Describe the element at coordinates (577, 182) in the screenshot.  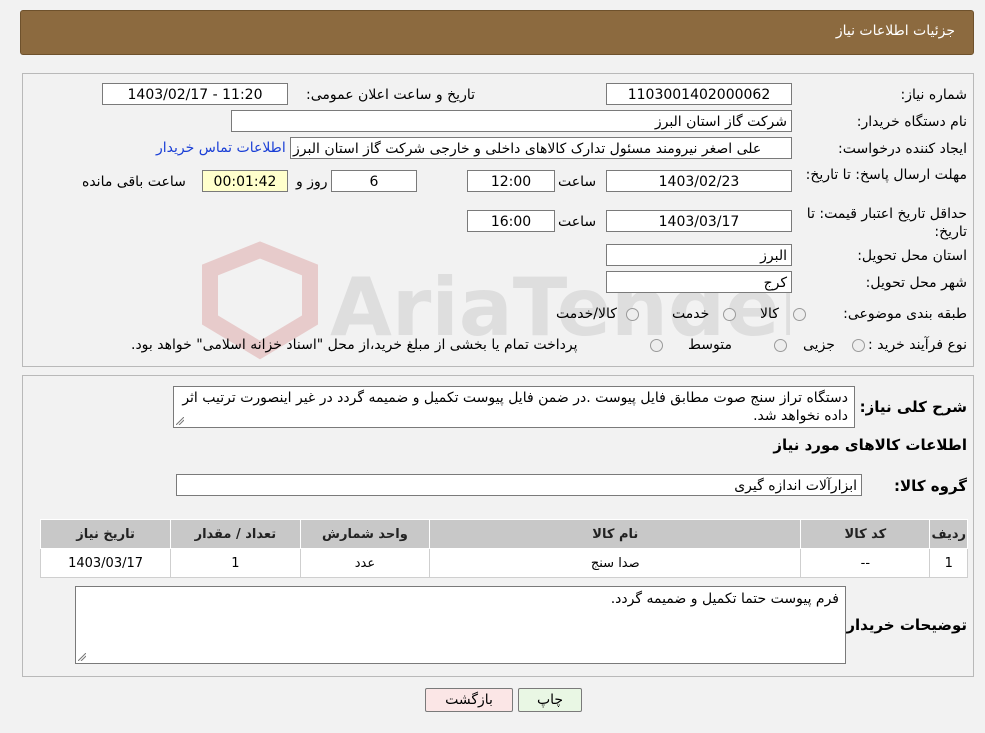
I see `deadline-time-label: ساعت` at that location.